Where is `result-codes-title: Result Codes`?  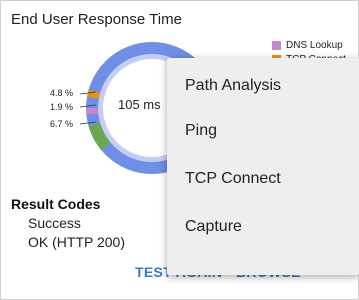
result-codes-title: Result Codes is located at coordinates (56, 204).